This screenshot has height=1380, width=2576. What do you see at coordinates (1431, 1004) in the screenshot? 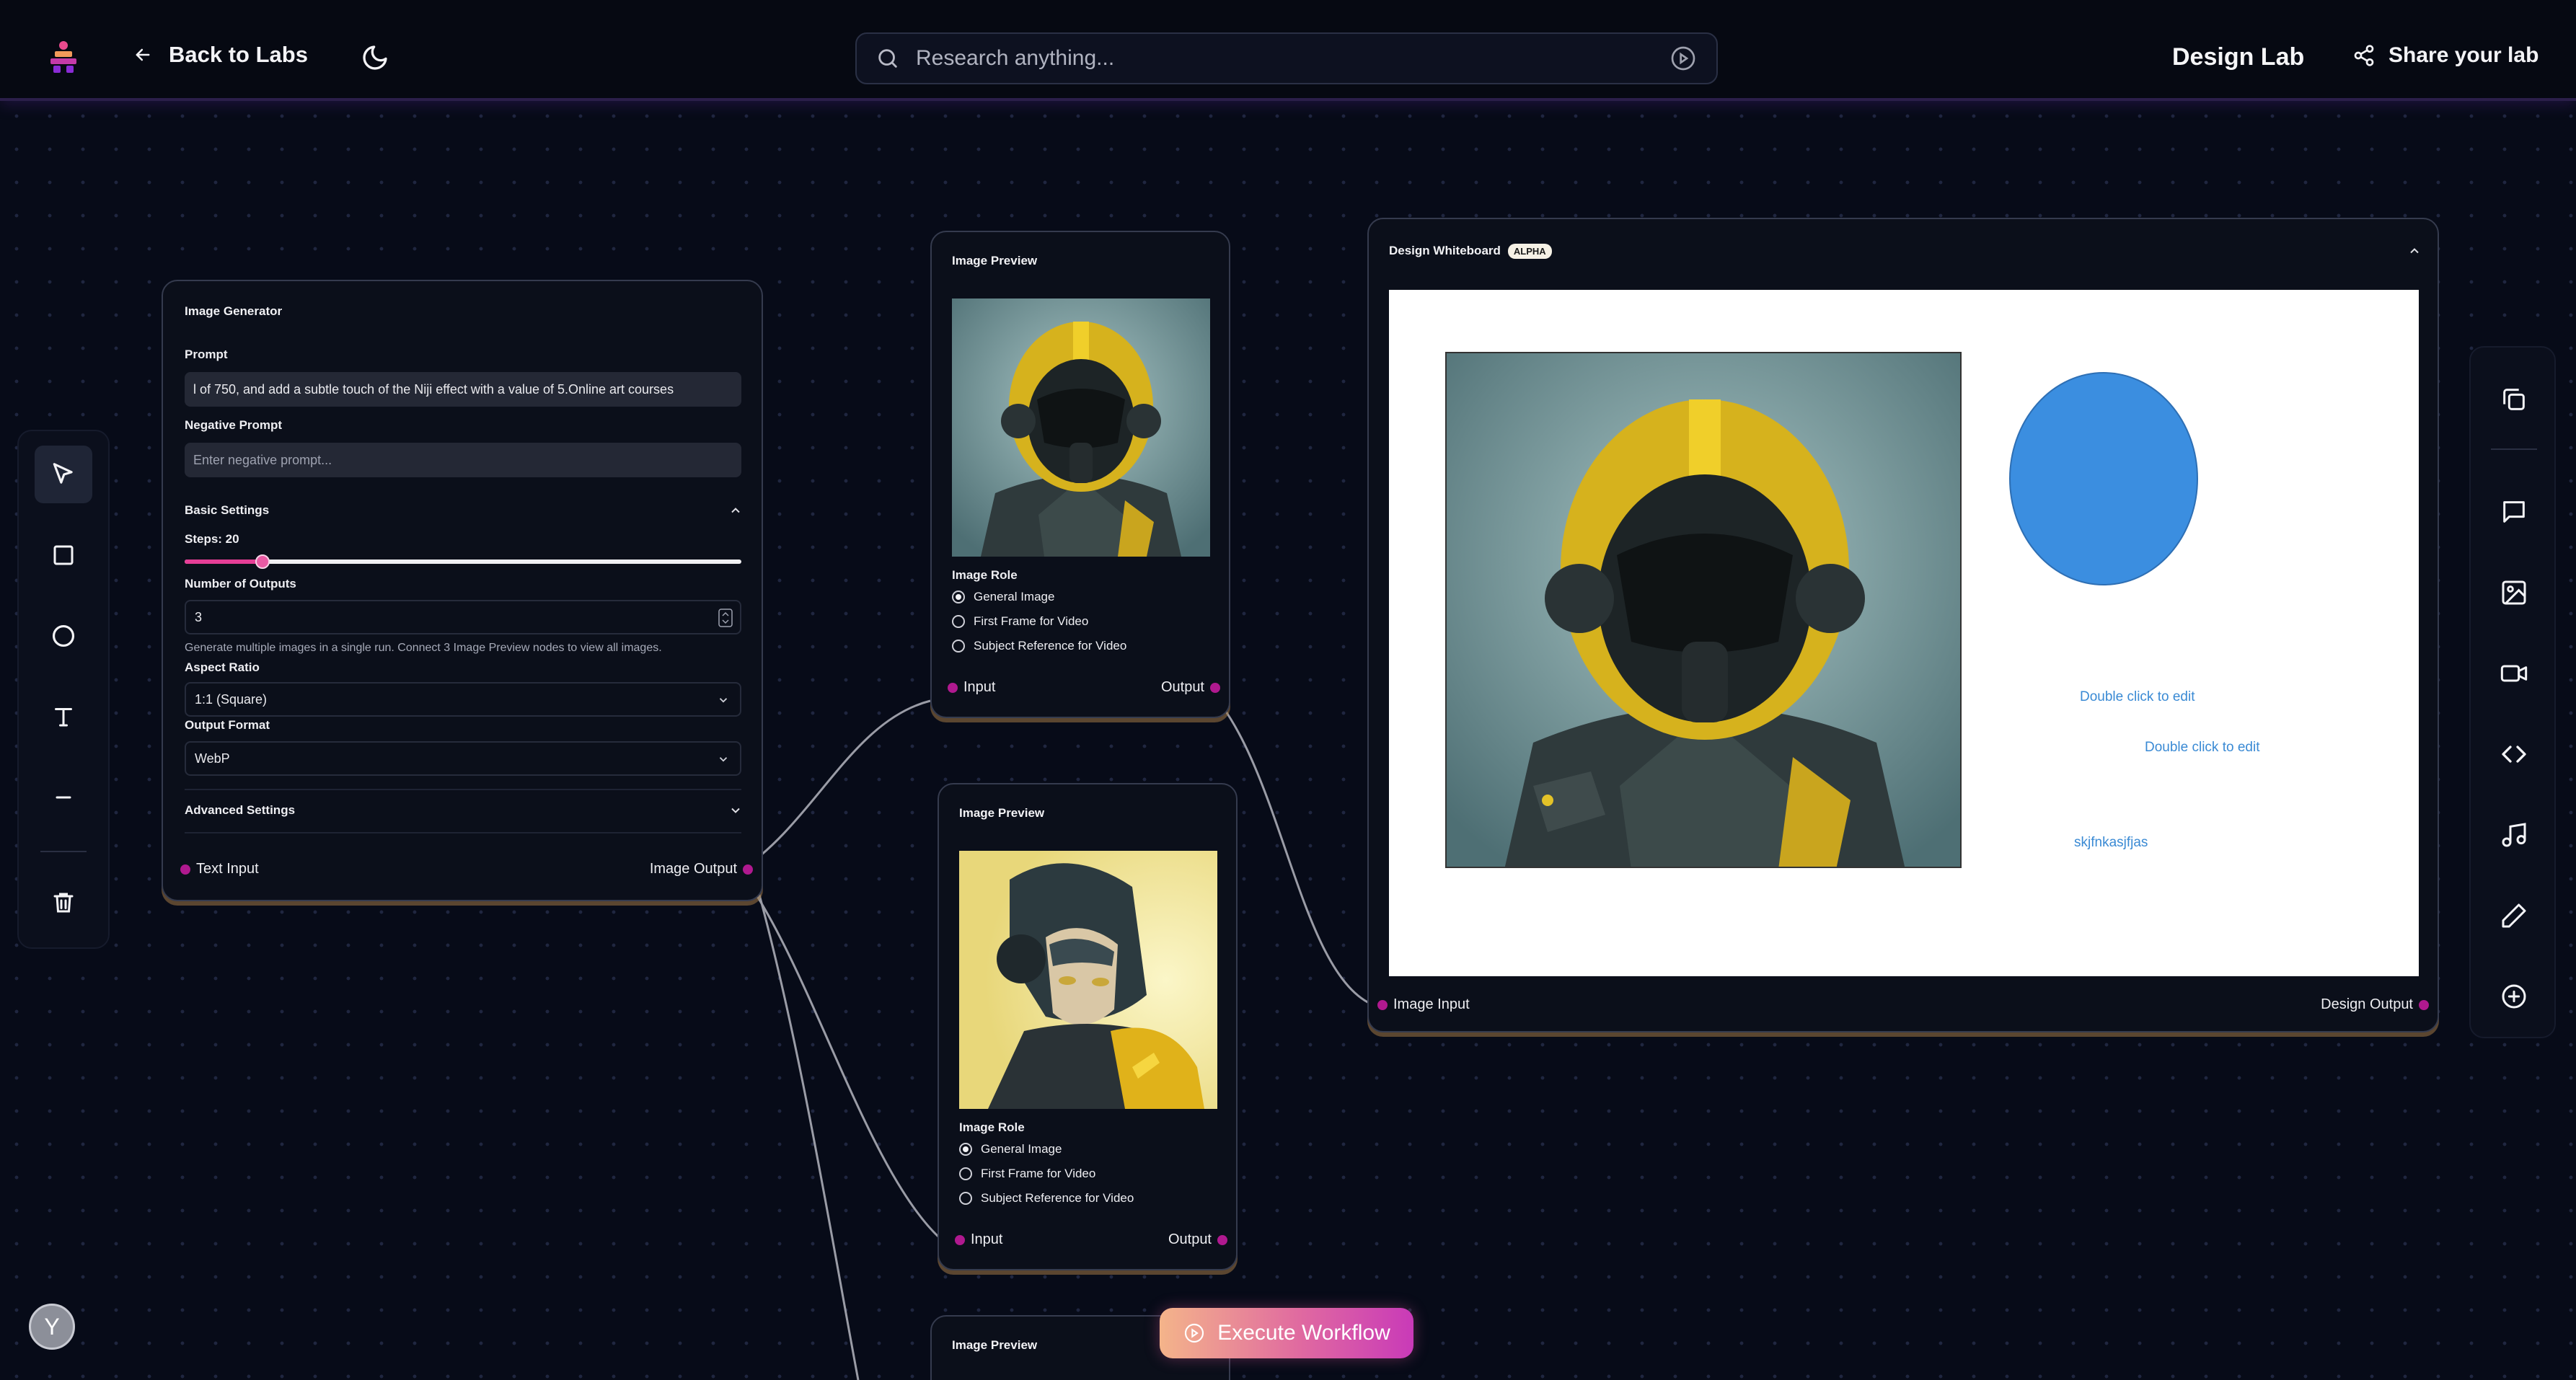
I see `image-input-port-label: Image Input` at bounding box center [1431, 1004].